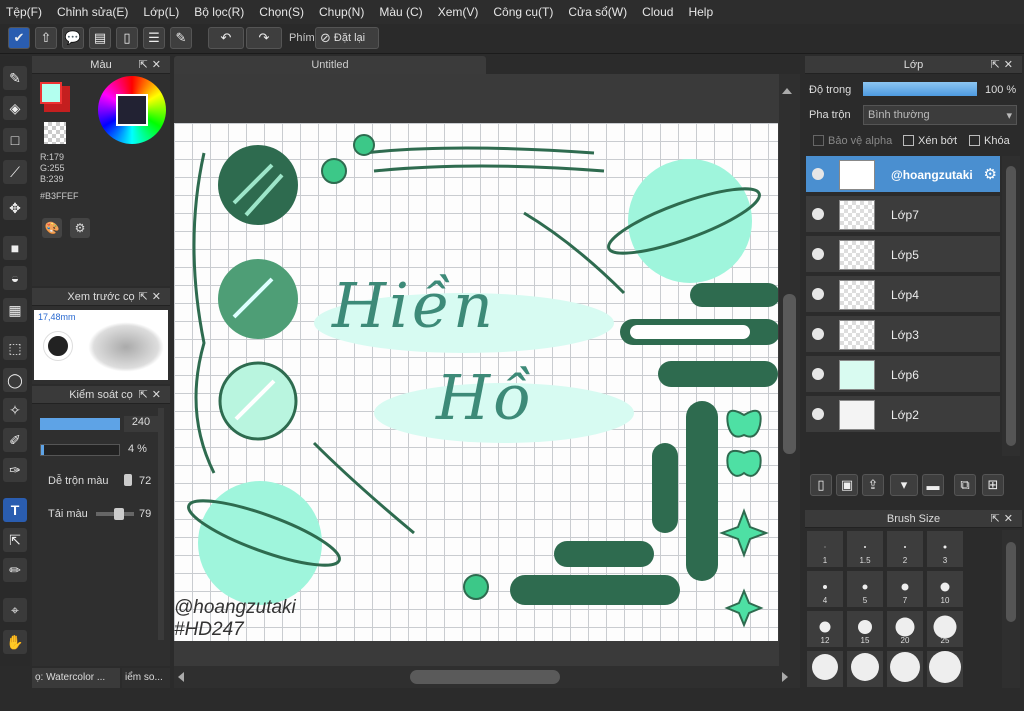 The image size is (1024, 711). I want to click on brush-size-cell: 20, so click(905, 629).